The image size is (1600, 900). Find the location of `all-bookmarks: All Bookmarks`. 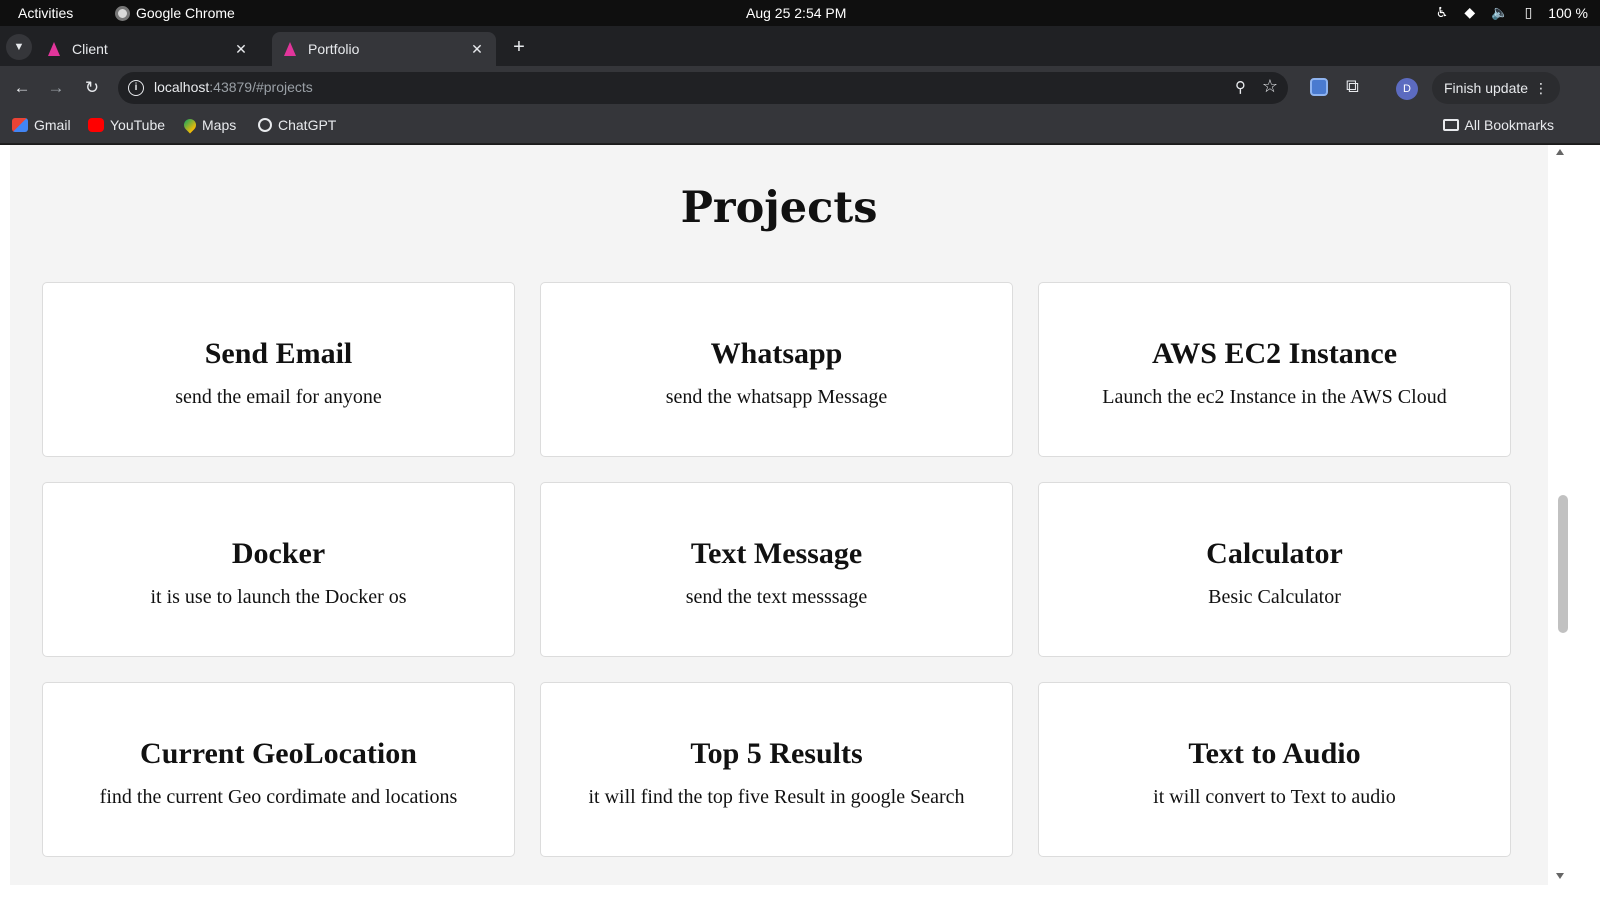

all-bookmarks: All Bookmarks is located at coordinates (1498, 125).